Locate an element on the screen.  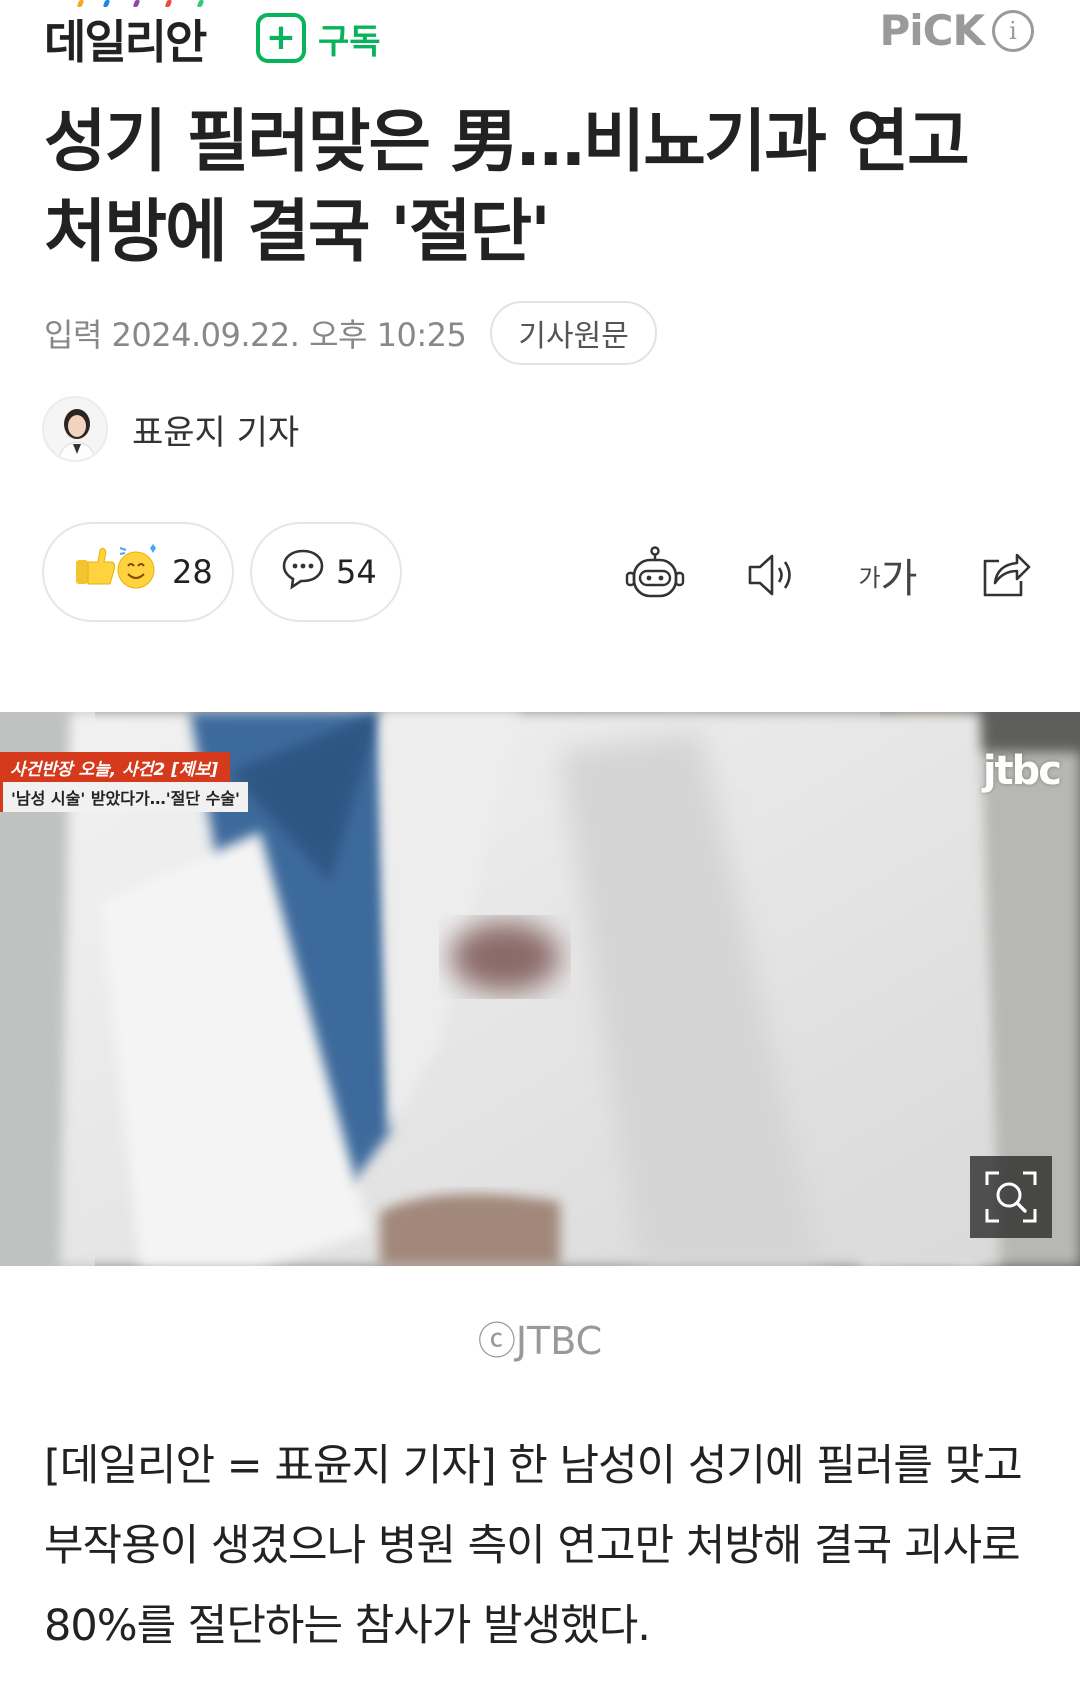
comment-count: 54 is located at coordinates (356, 572).